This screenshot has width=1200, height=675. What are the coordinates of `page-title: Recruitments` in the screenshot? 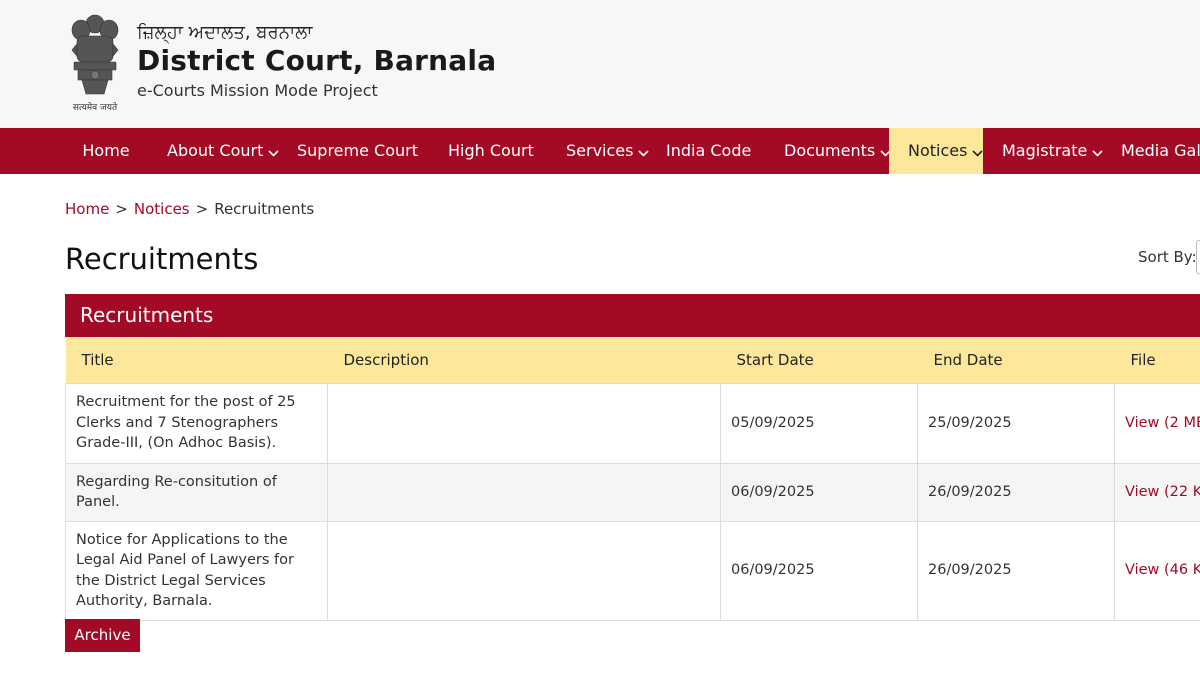 It's located at (162, 259).